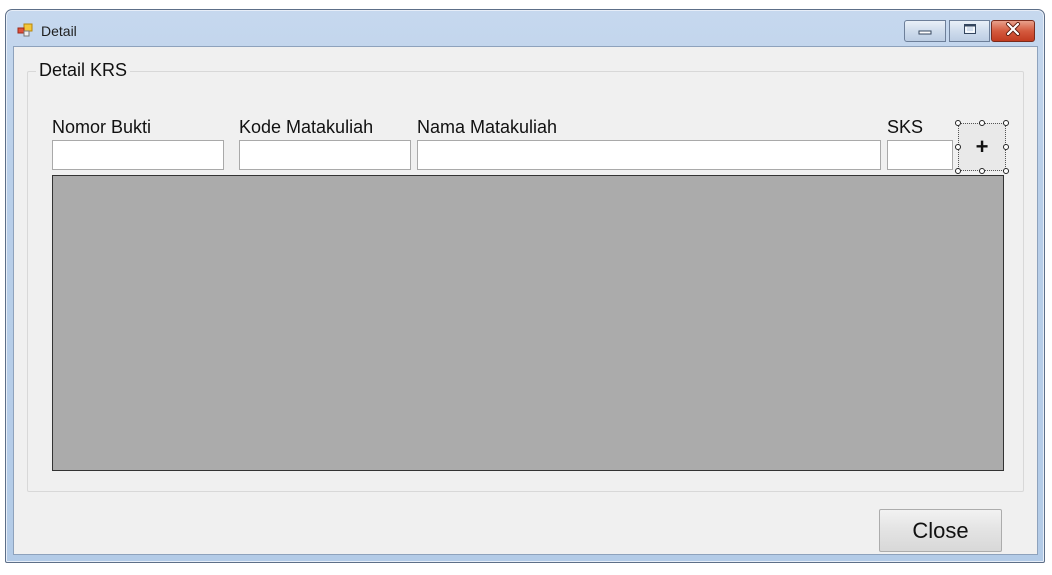  Describe the element at coordinates (138, 155) in the screenshot. I see `nomor-bukti-input` at that location.